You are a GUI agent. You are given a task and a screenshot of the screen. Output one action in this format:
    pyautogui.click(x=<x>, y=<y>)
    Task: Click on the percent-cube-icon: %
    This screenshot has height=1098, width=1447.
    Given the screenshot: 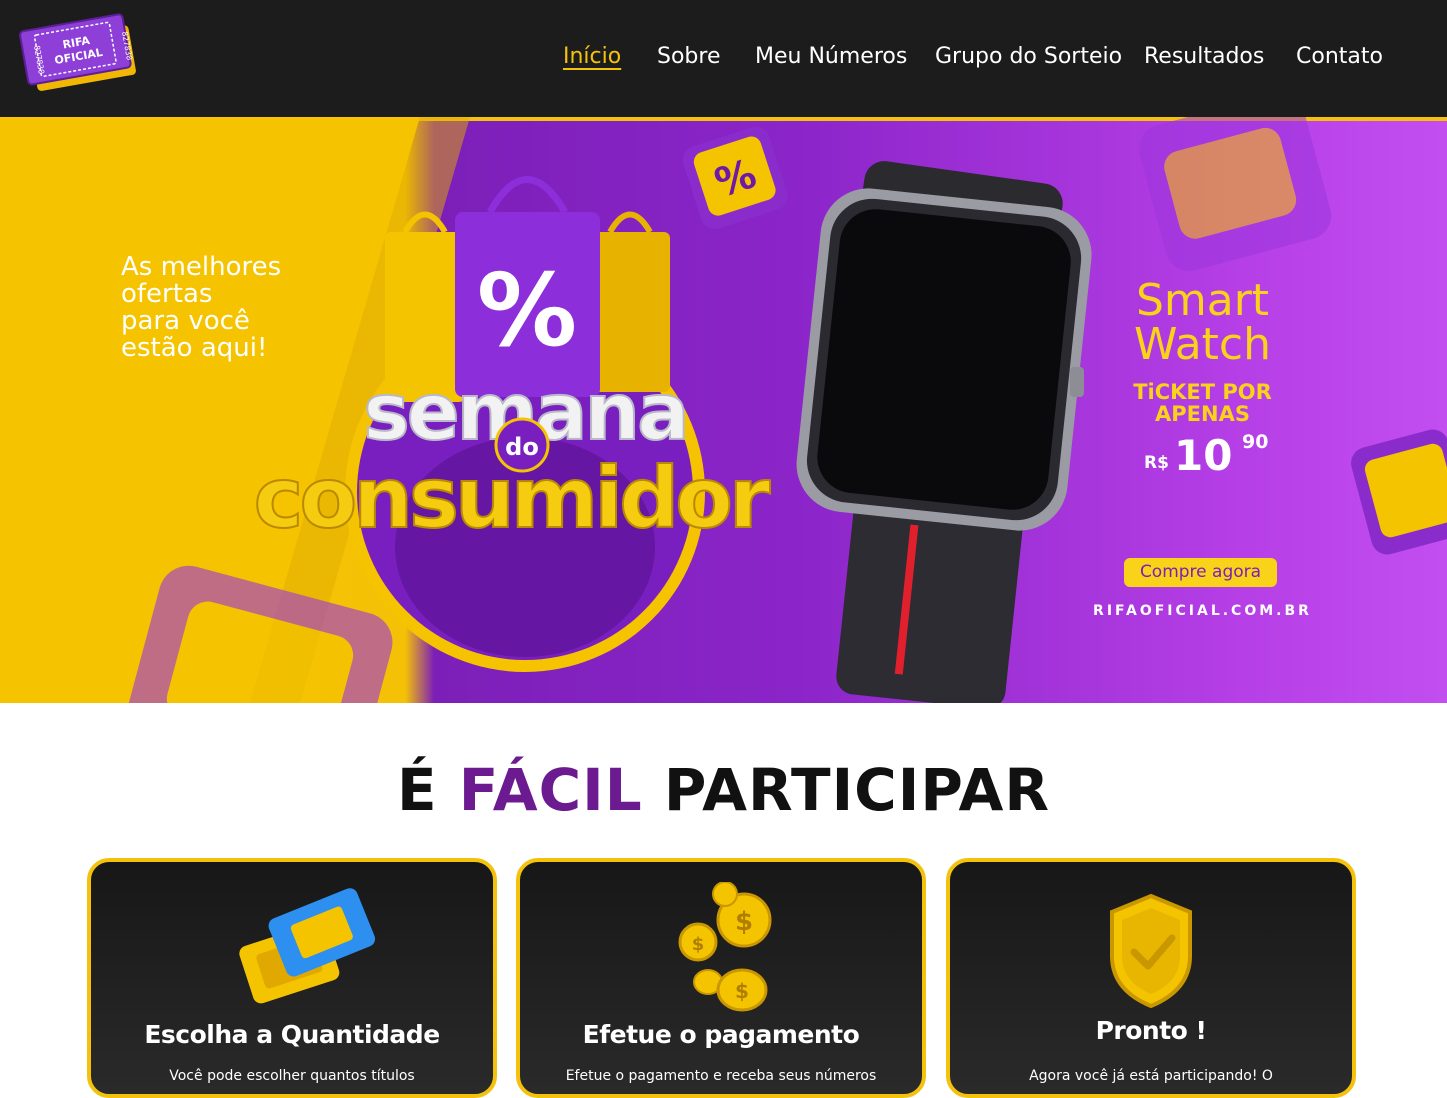 What is the action you would take?
    pyautogui.click(x=735, y=178)
    